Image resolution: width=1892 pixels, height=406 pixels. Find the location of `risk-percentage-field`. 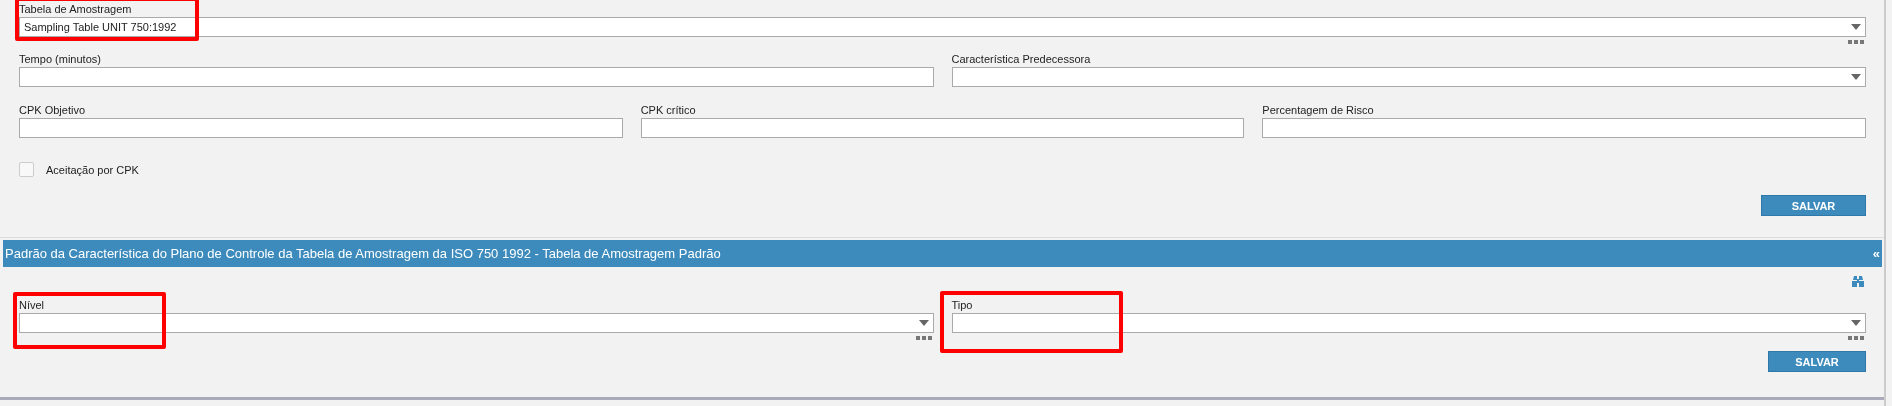

risk-percentage-field is located at coordinates (1564, 128).